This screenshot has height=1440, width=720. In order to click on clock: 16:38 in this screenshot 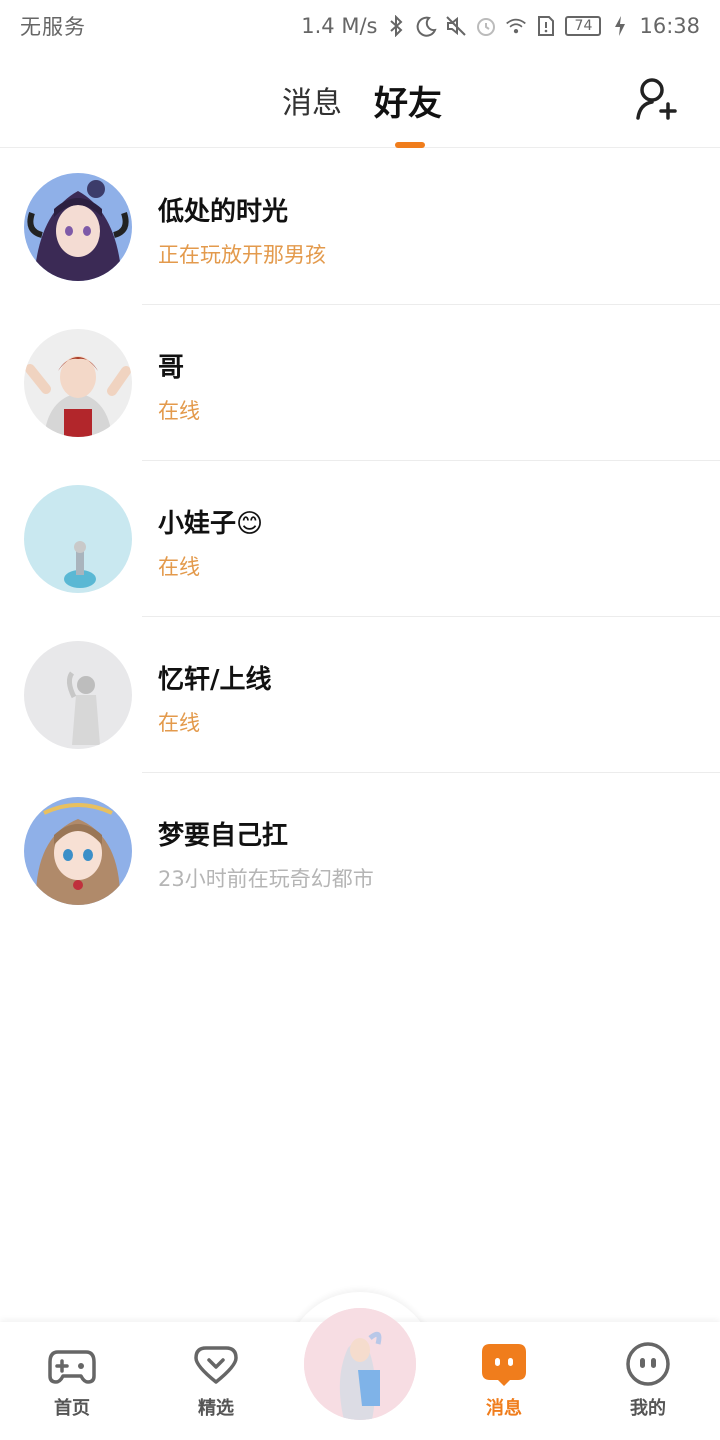, I will do `click(669, 26)`.